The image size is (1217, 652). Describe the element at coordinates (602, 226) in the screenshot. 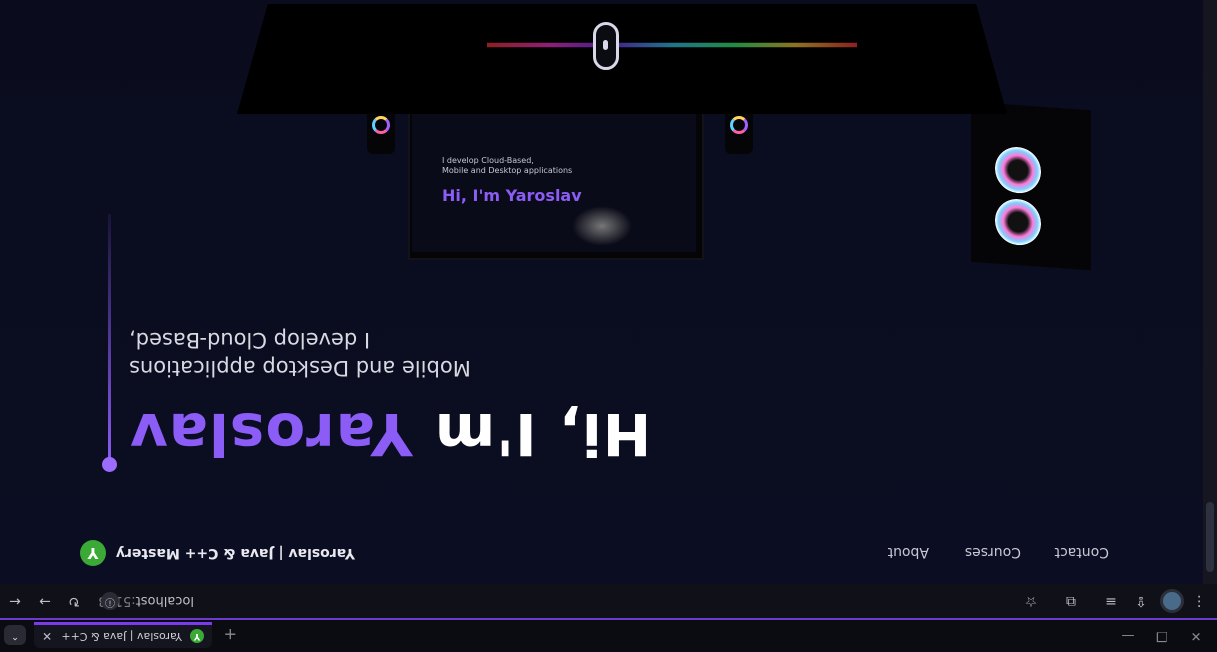

I see `monitor-glow` at that location.